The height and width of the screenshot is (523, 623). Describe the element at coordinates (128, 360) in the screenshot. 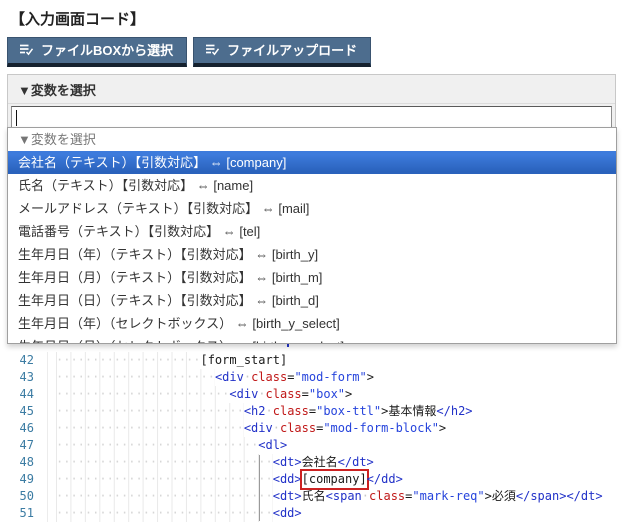

I see `indent-whitespace: ····················` at that location.